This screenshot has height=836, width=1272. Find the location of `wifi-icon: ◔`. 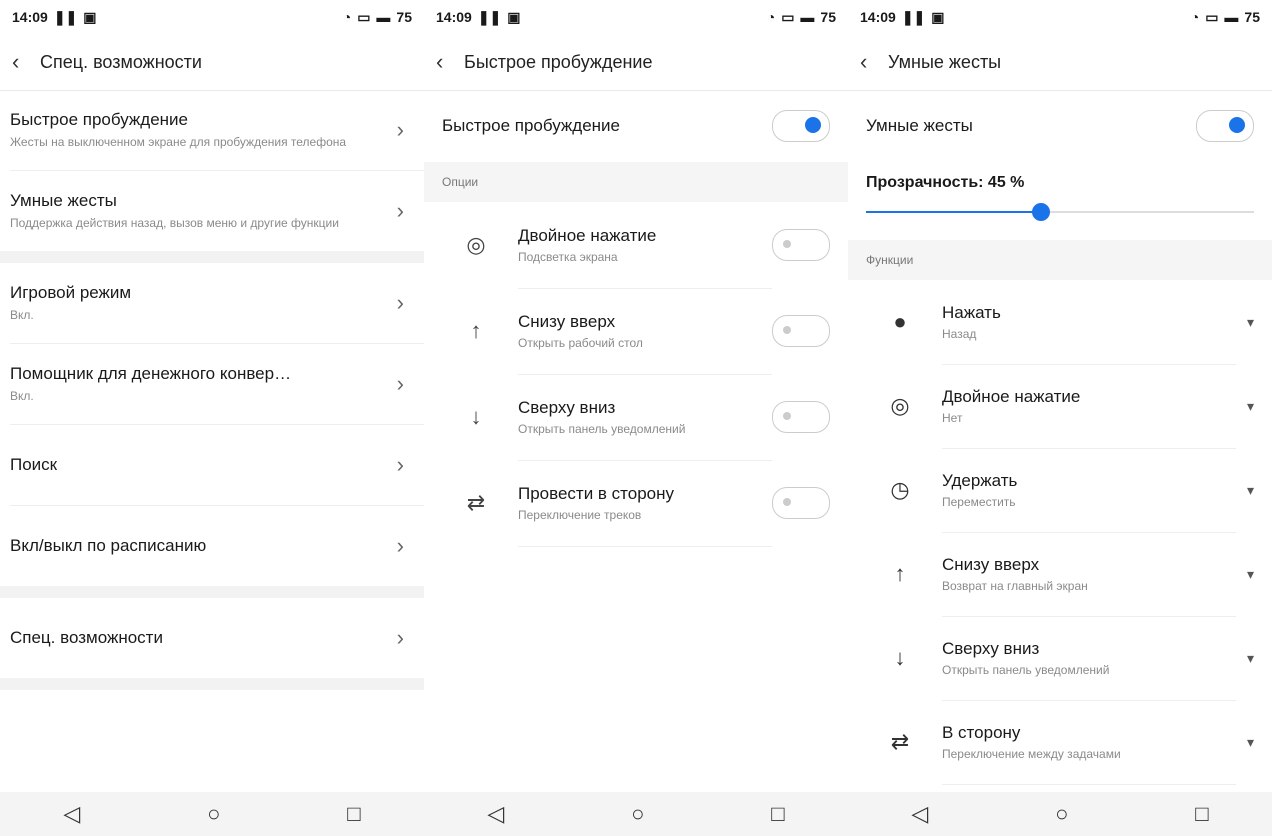

wifi-icon: ◔ is located at coordinates (1195, 17).